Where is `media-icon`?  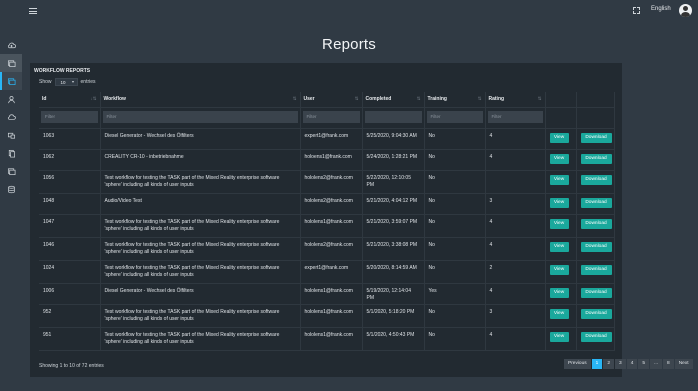
media-icon is located at coordinates (11, 171).